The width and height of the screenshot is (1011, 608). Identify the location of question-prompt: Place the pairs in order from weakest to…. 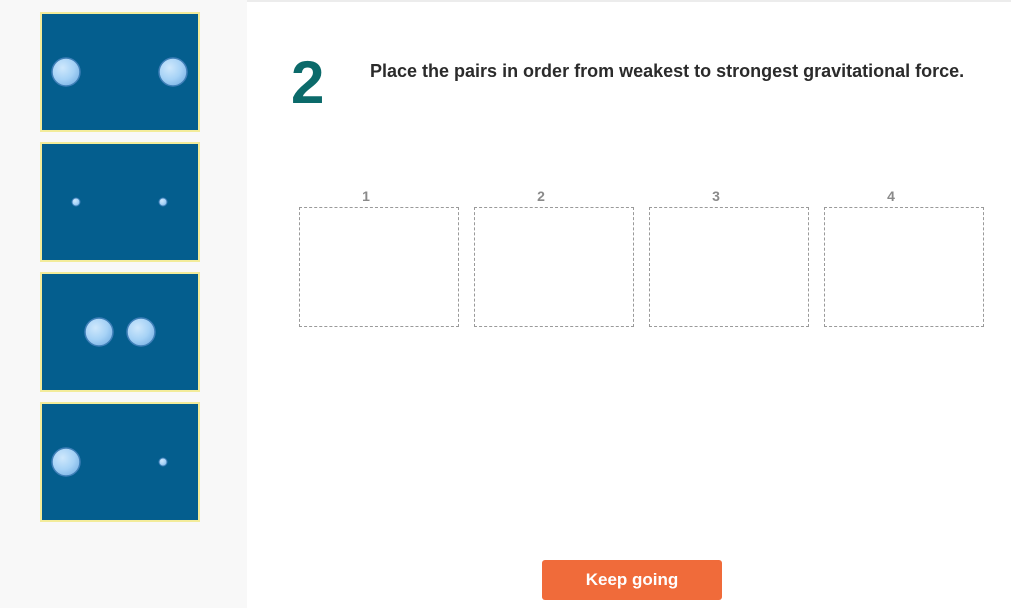
(667, 71).